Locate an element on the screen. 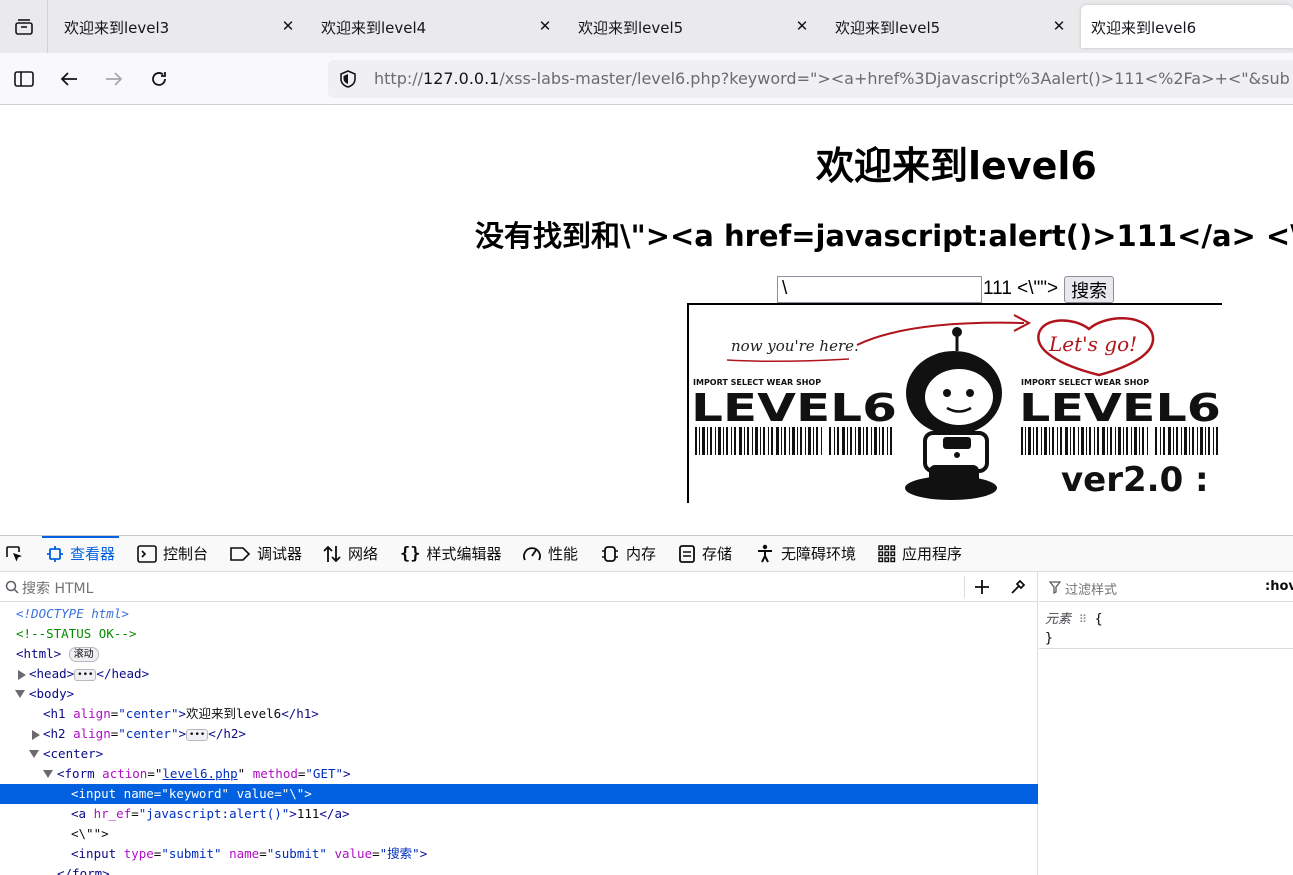 Image resolution: width=1293 pixels, height=875 pixels. tab-level4: 欢迎来到level4 ✕ is located at coordinates (434, 26).